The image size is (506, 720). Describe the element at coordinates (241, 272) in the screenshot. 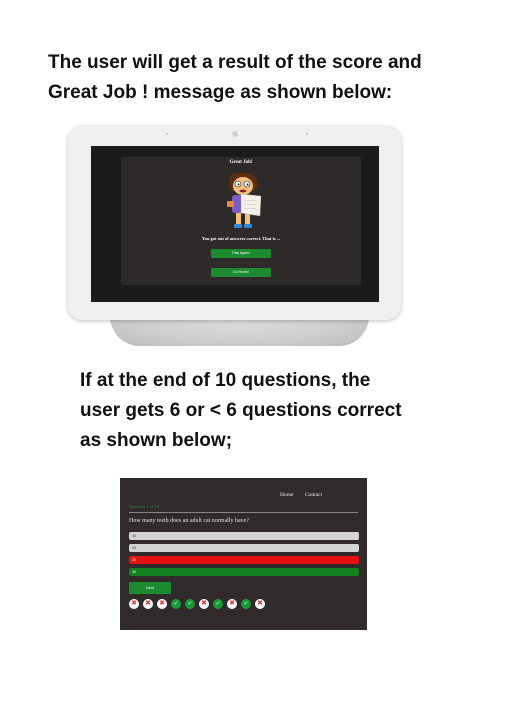

I see `go-home-button: Go Home!` at that location.